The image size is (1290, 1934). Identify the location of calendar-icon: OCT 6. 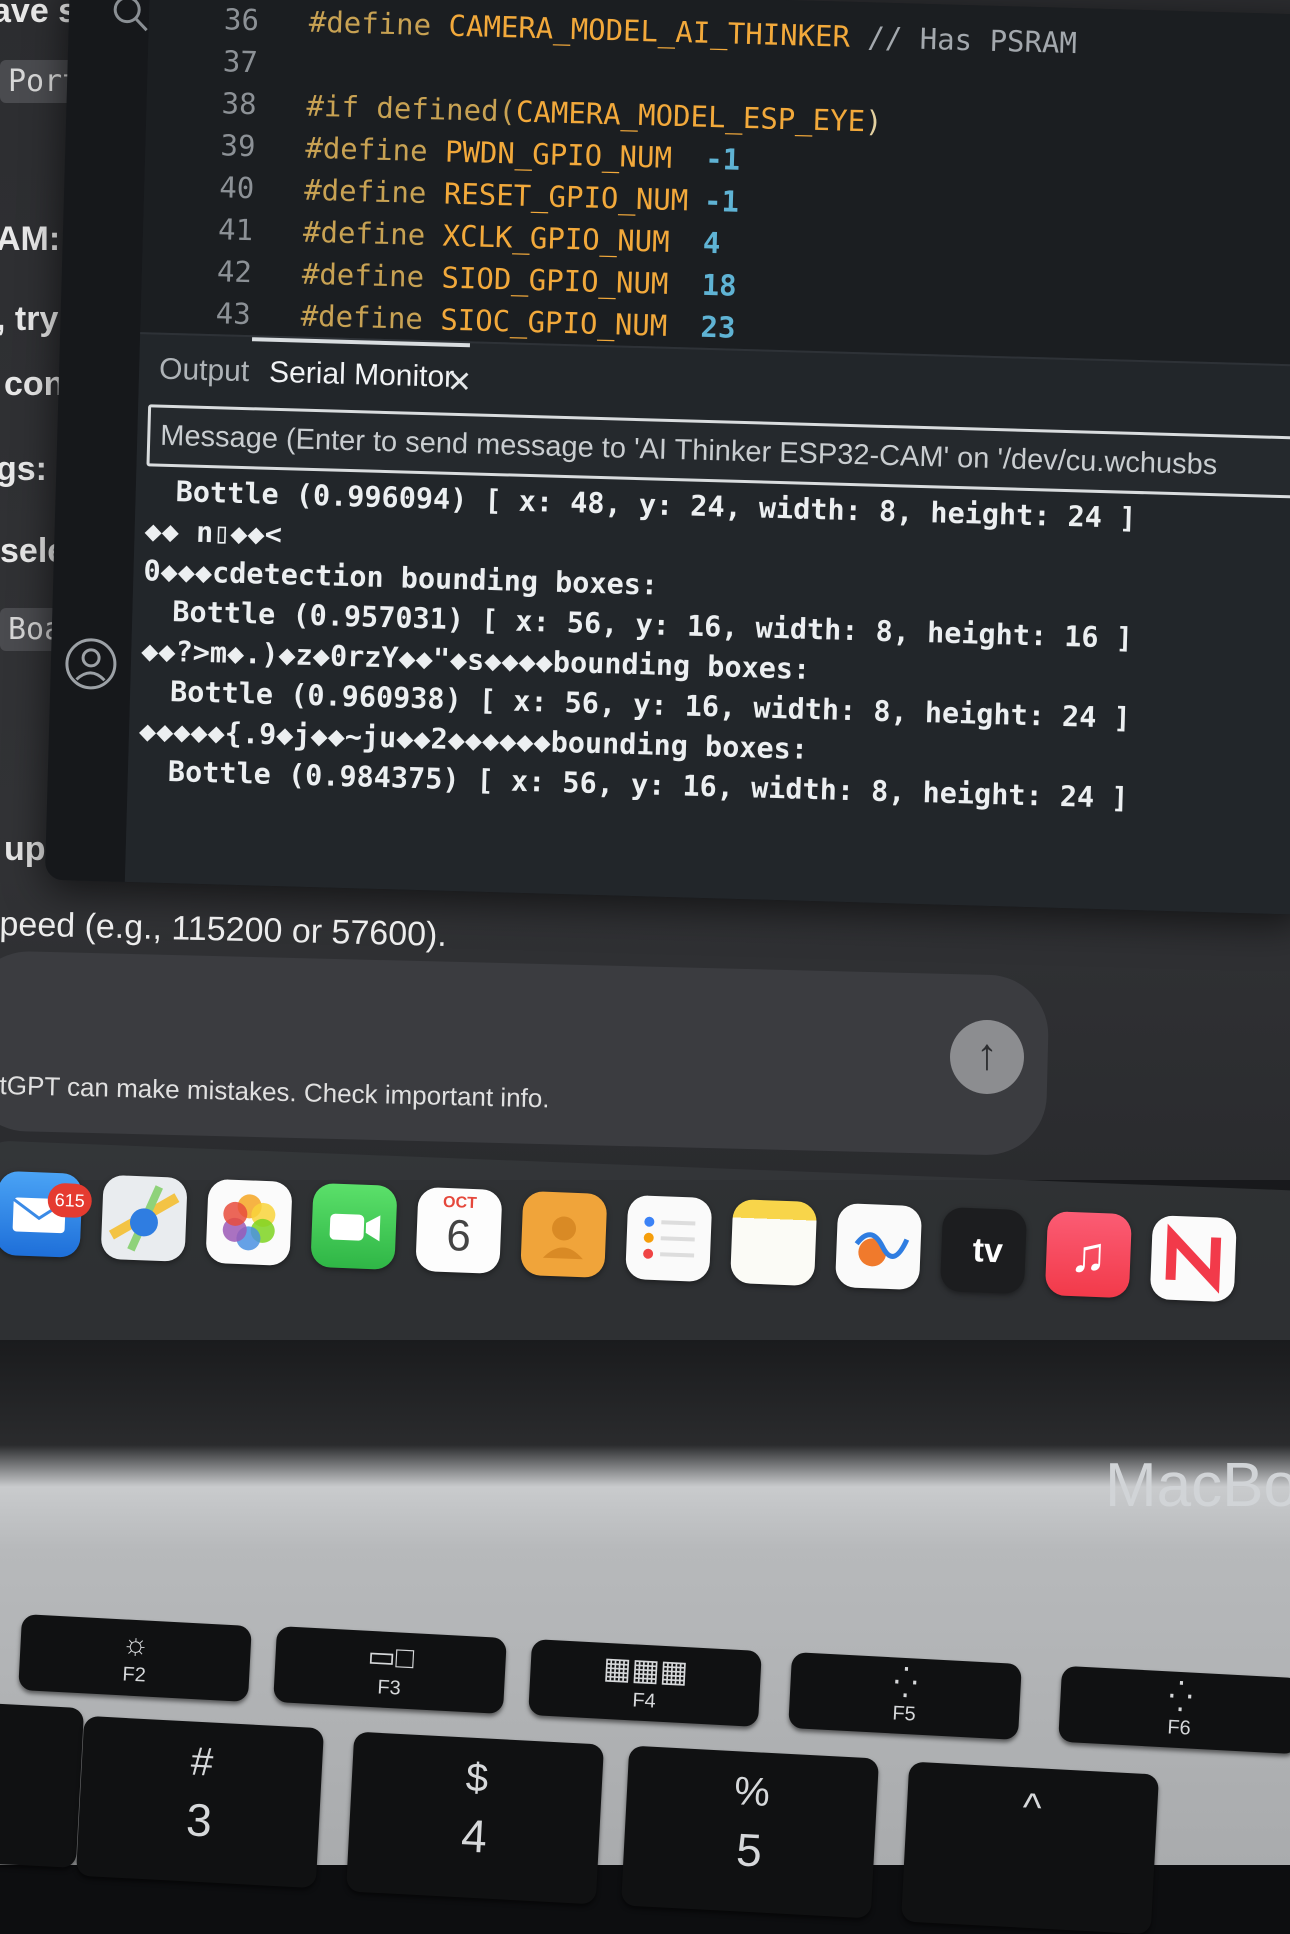
(459, 1230).